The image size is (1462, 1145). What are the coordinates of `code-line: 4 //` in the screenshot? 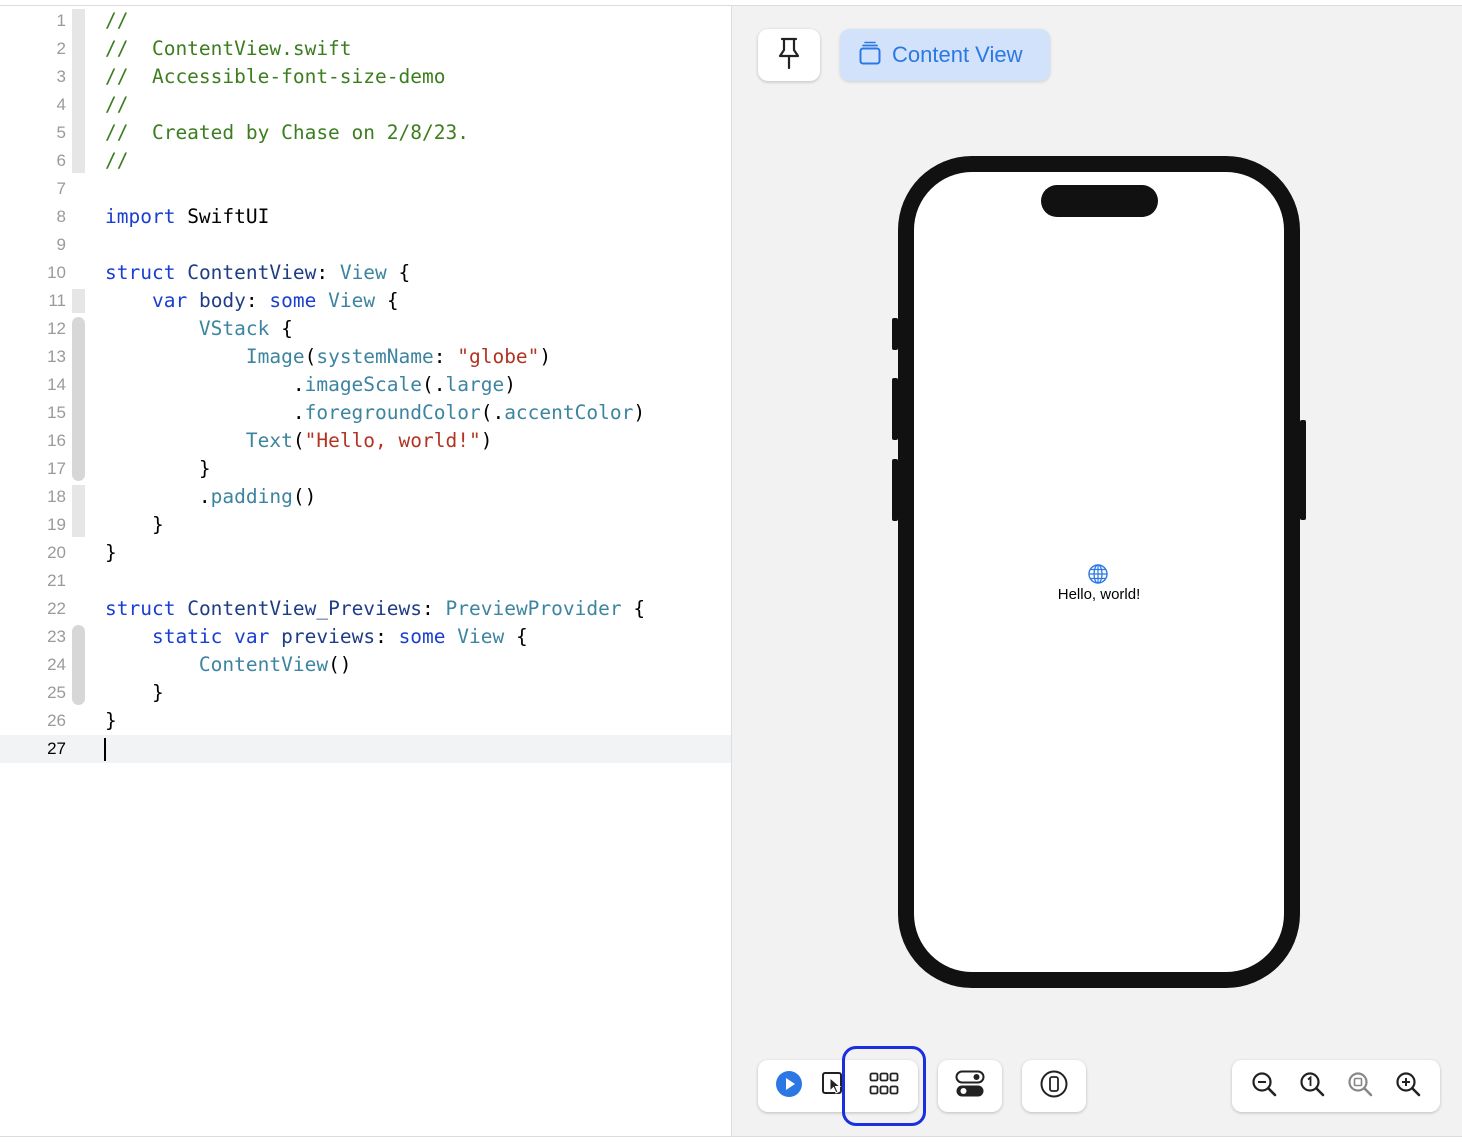 It's located at (365, 105).